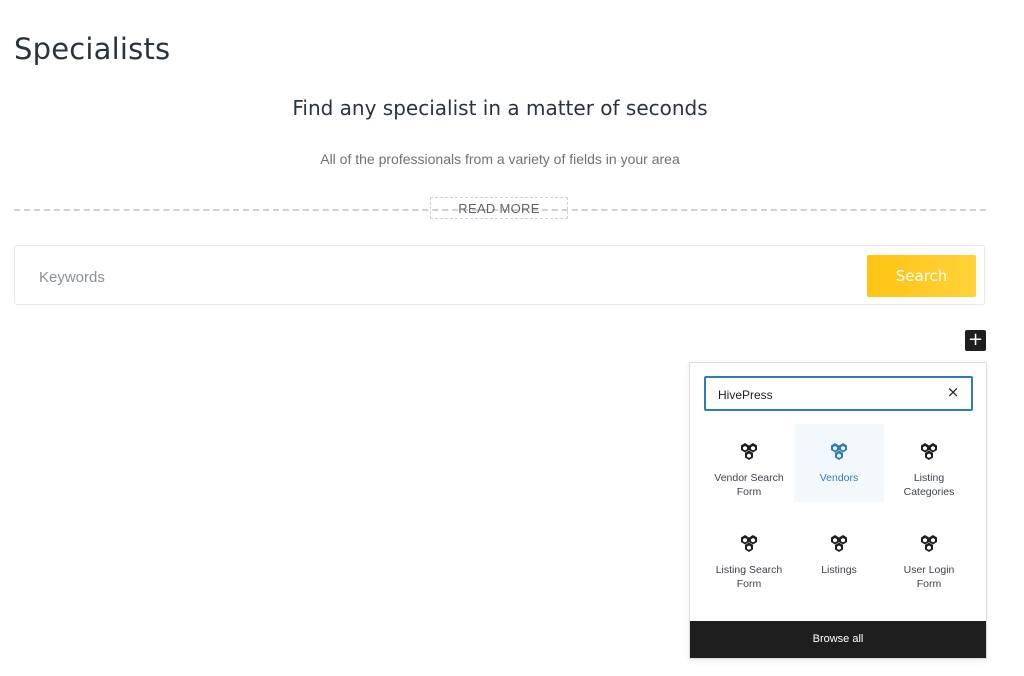 The image size is (1024, 676). Describe the element at coordinates (929, 485) in the screenshot. I see `block-label: Listing Categories` at that location.